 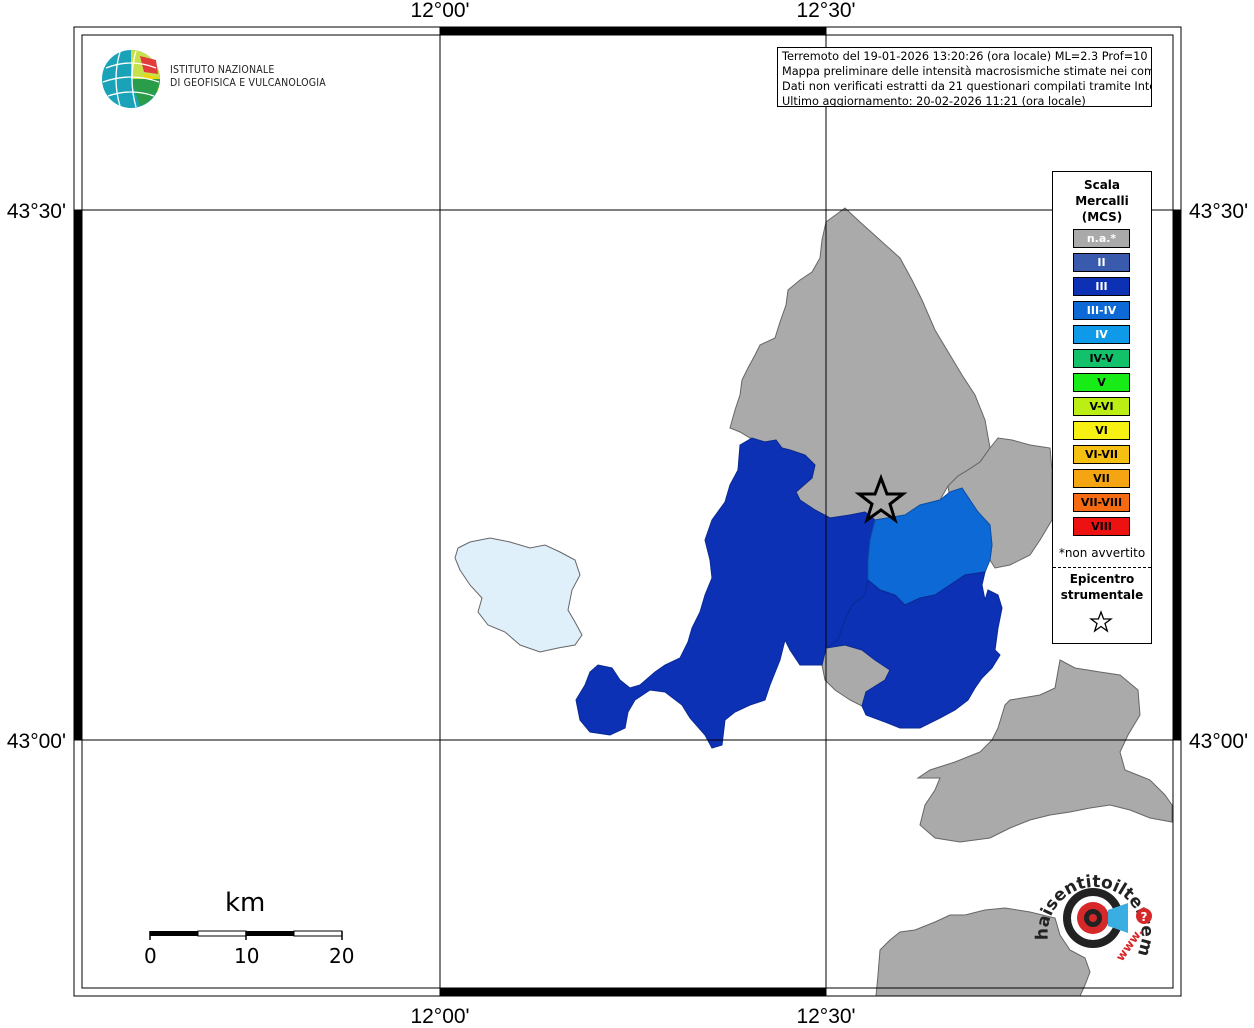 What do you see at coordinates (1101, 238) in the screenshot?
I see `legend-item: n.a.*` at bounding box center [1101, 238].